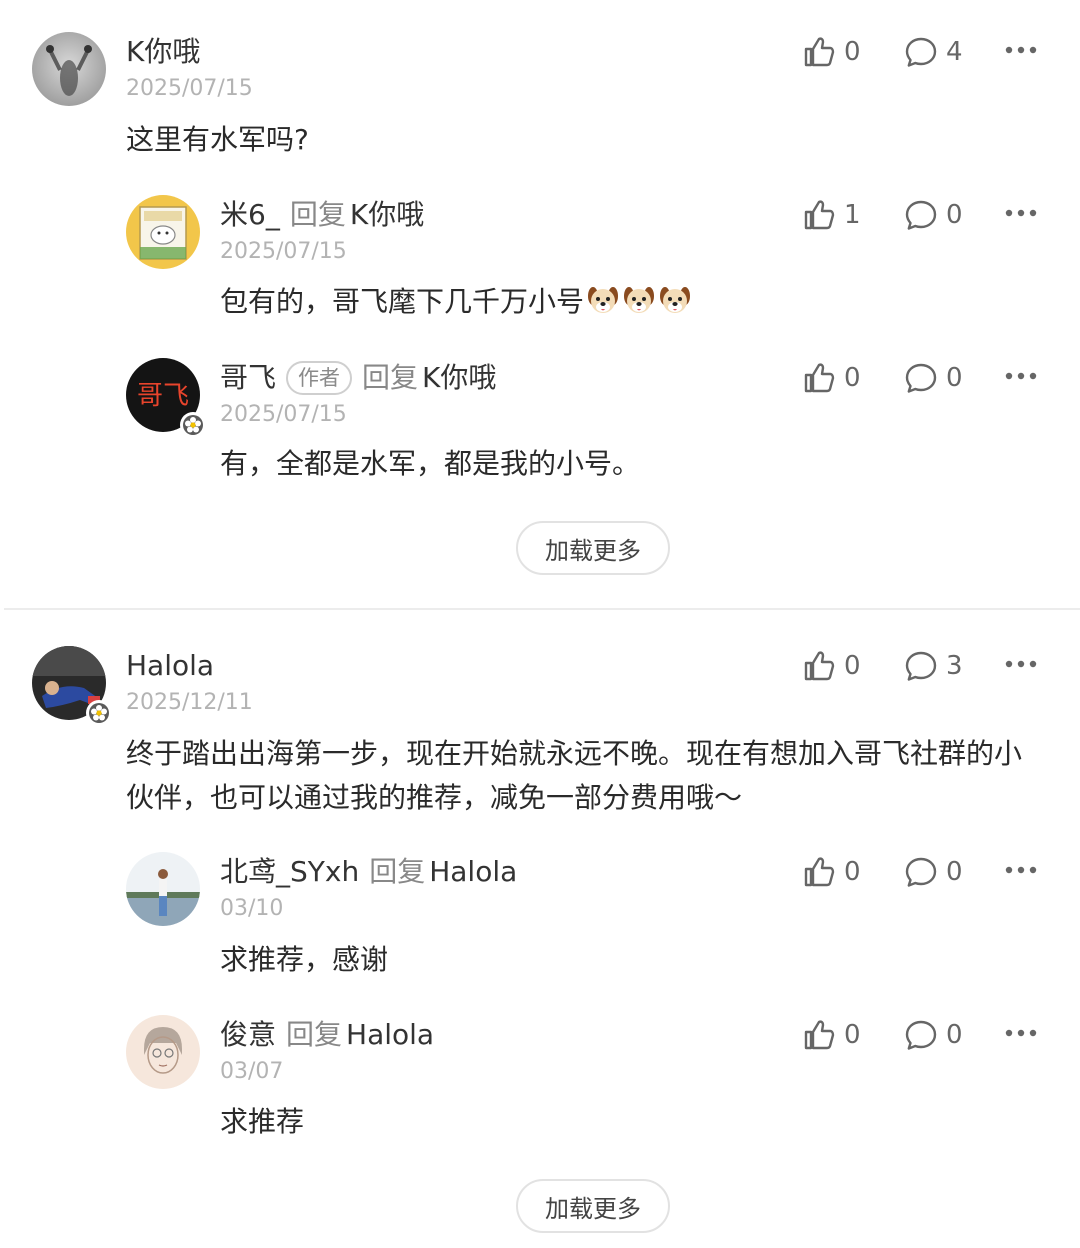 This screenshot has height=1248, width=1080. Describe the element at coordinates (252, 1071) in the screenshot. I see `comment-date: 03/07` at that location.